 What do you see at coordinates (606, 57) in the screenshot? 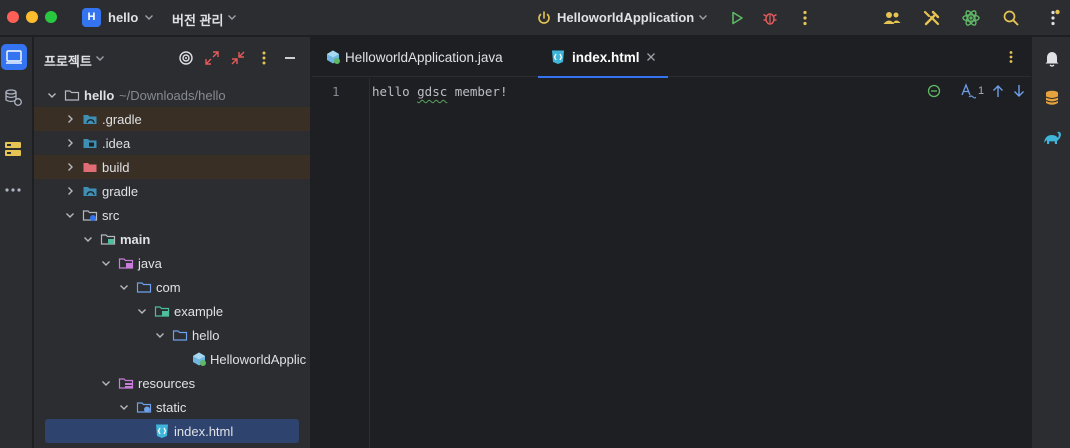
I see `tab-label: index.html` at bounding box center [606, 57].